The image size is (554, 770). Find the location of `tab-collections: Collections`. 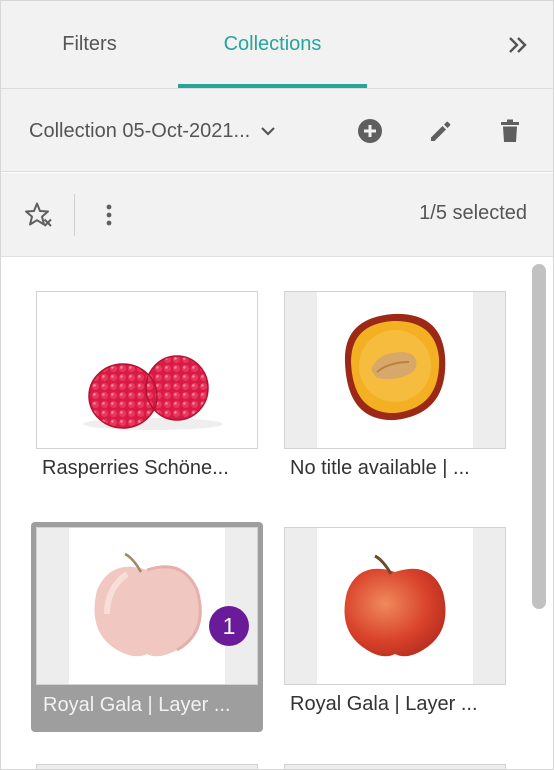

tab-collections: Collections is located at coordinates (272, 44).